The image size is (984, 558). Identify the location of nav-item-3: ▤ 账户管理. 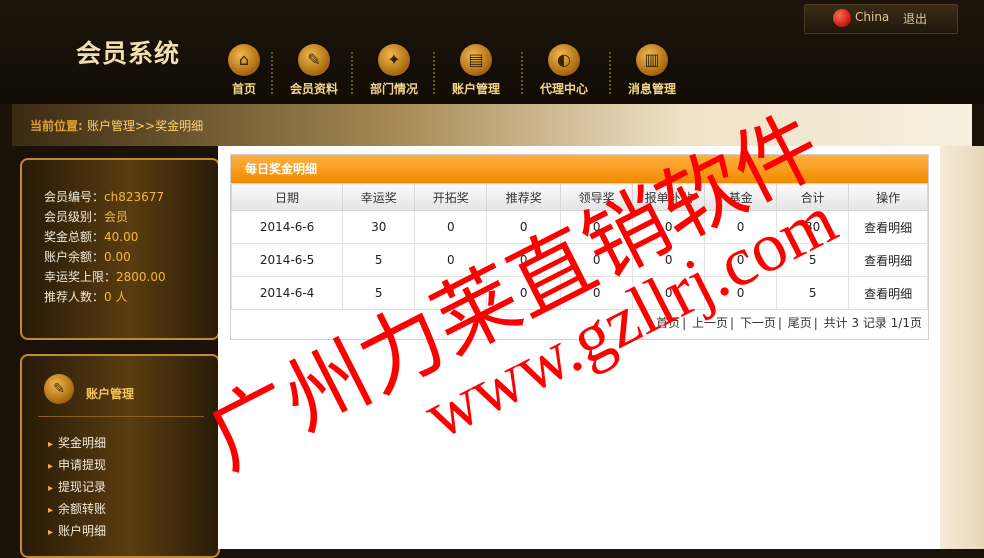
(476, 70).